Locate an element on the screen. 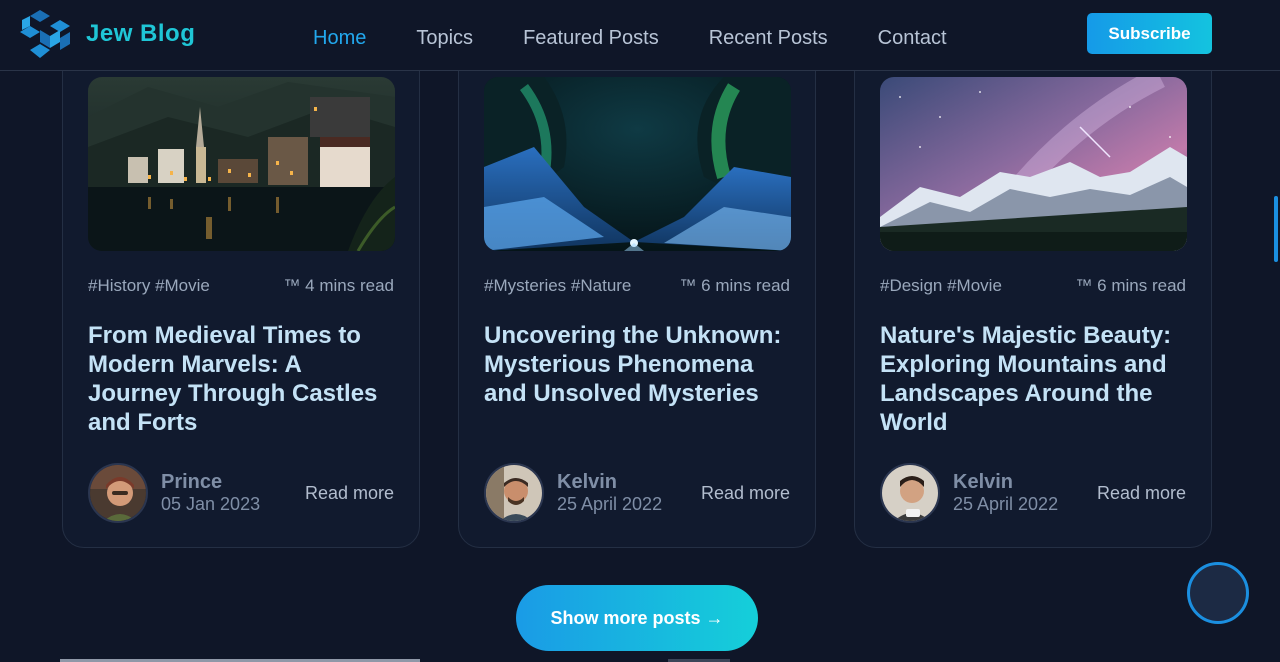 The height and width of the screenshot is (662, 1280). brand-name: Jew Blog is located at coordinates (141, 33).